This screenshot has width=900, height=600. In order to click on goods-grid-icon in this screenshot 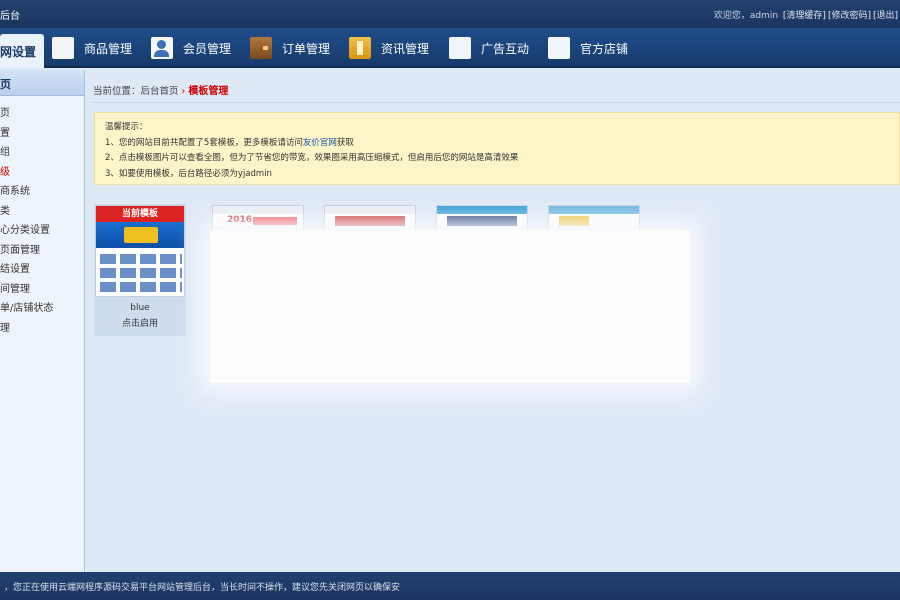, I will do `click(63, 48)`.